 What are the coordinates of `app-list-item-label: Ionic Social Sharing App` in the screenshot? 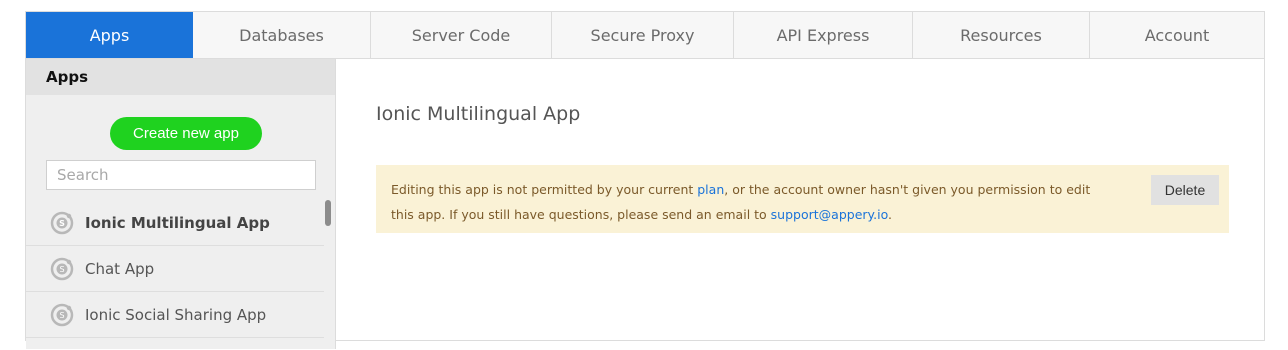 It's located at (176, 314).